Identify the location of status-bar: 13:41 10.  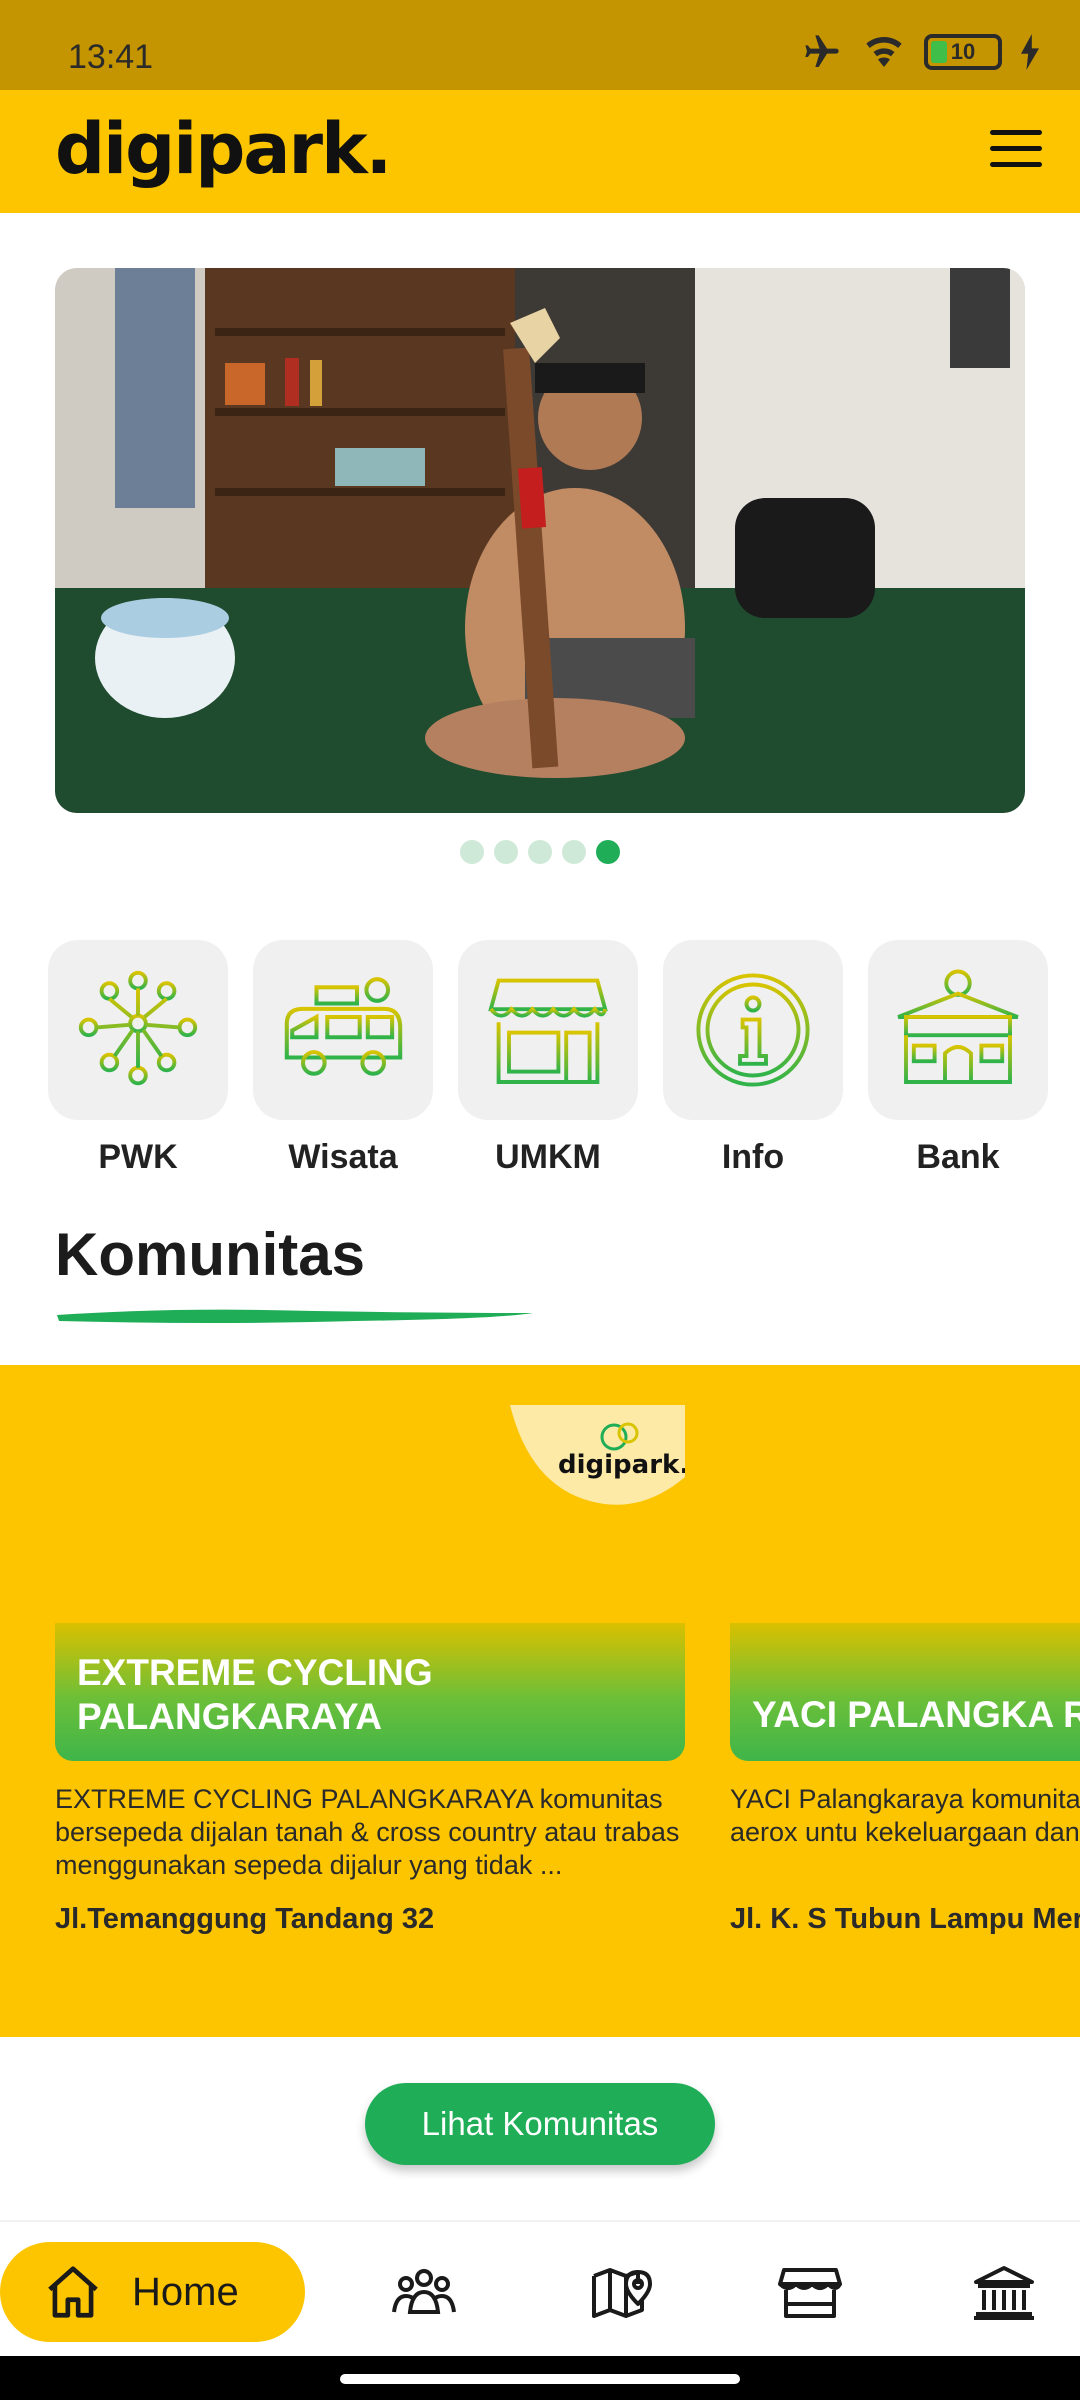
(540, 45).